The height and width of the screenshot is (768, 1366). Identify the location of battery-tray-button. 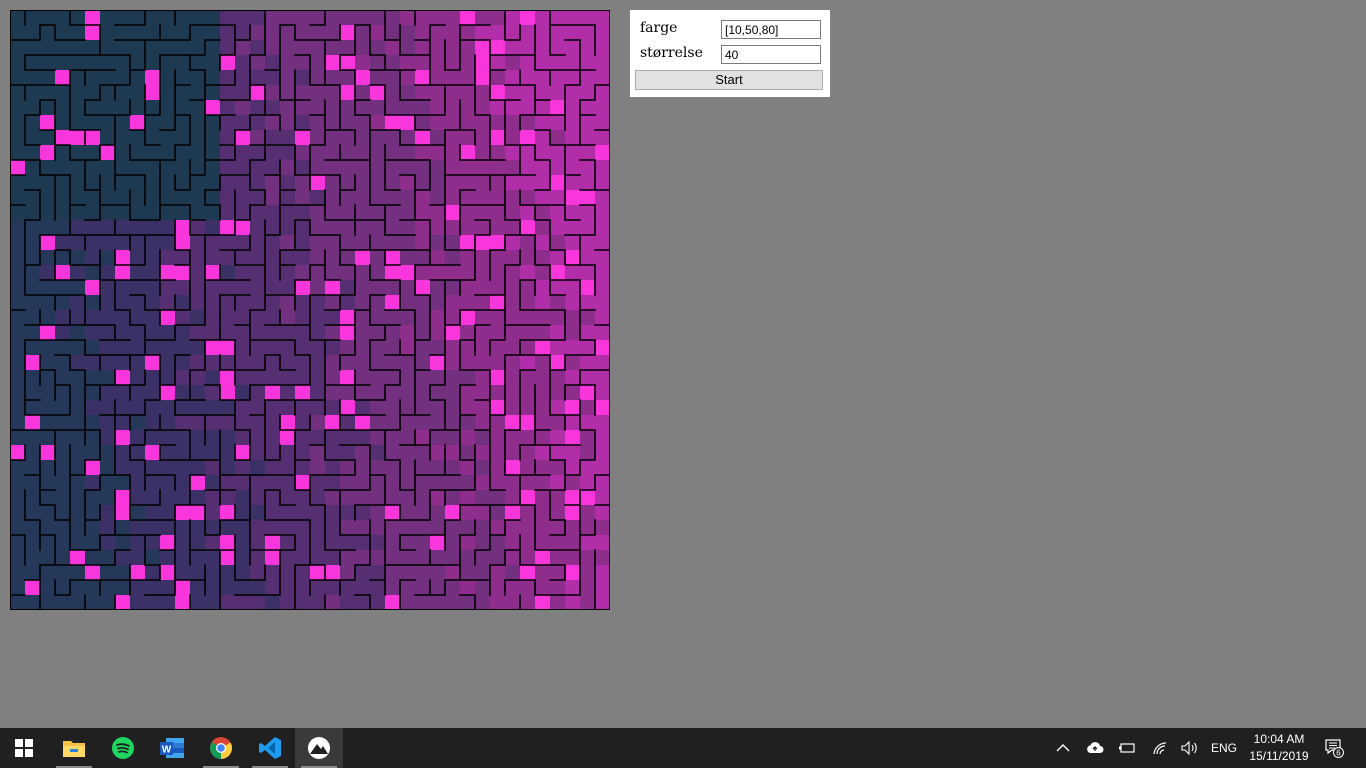
(1127, 748).